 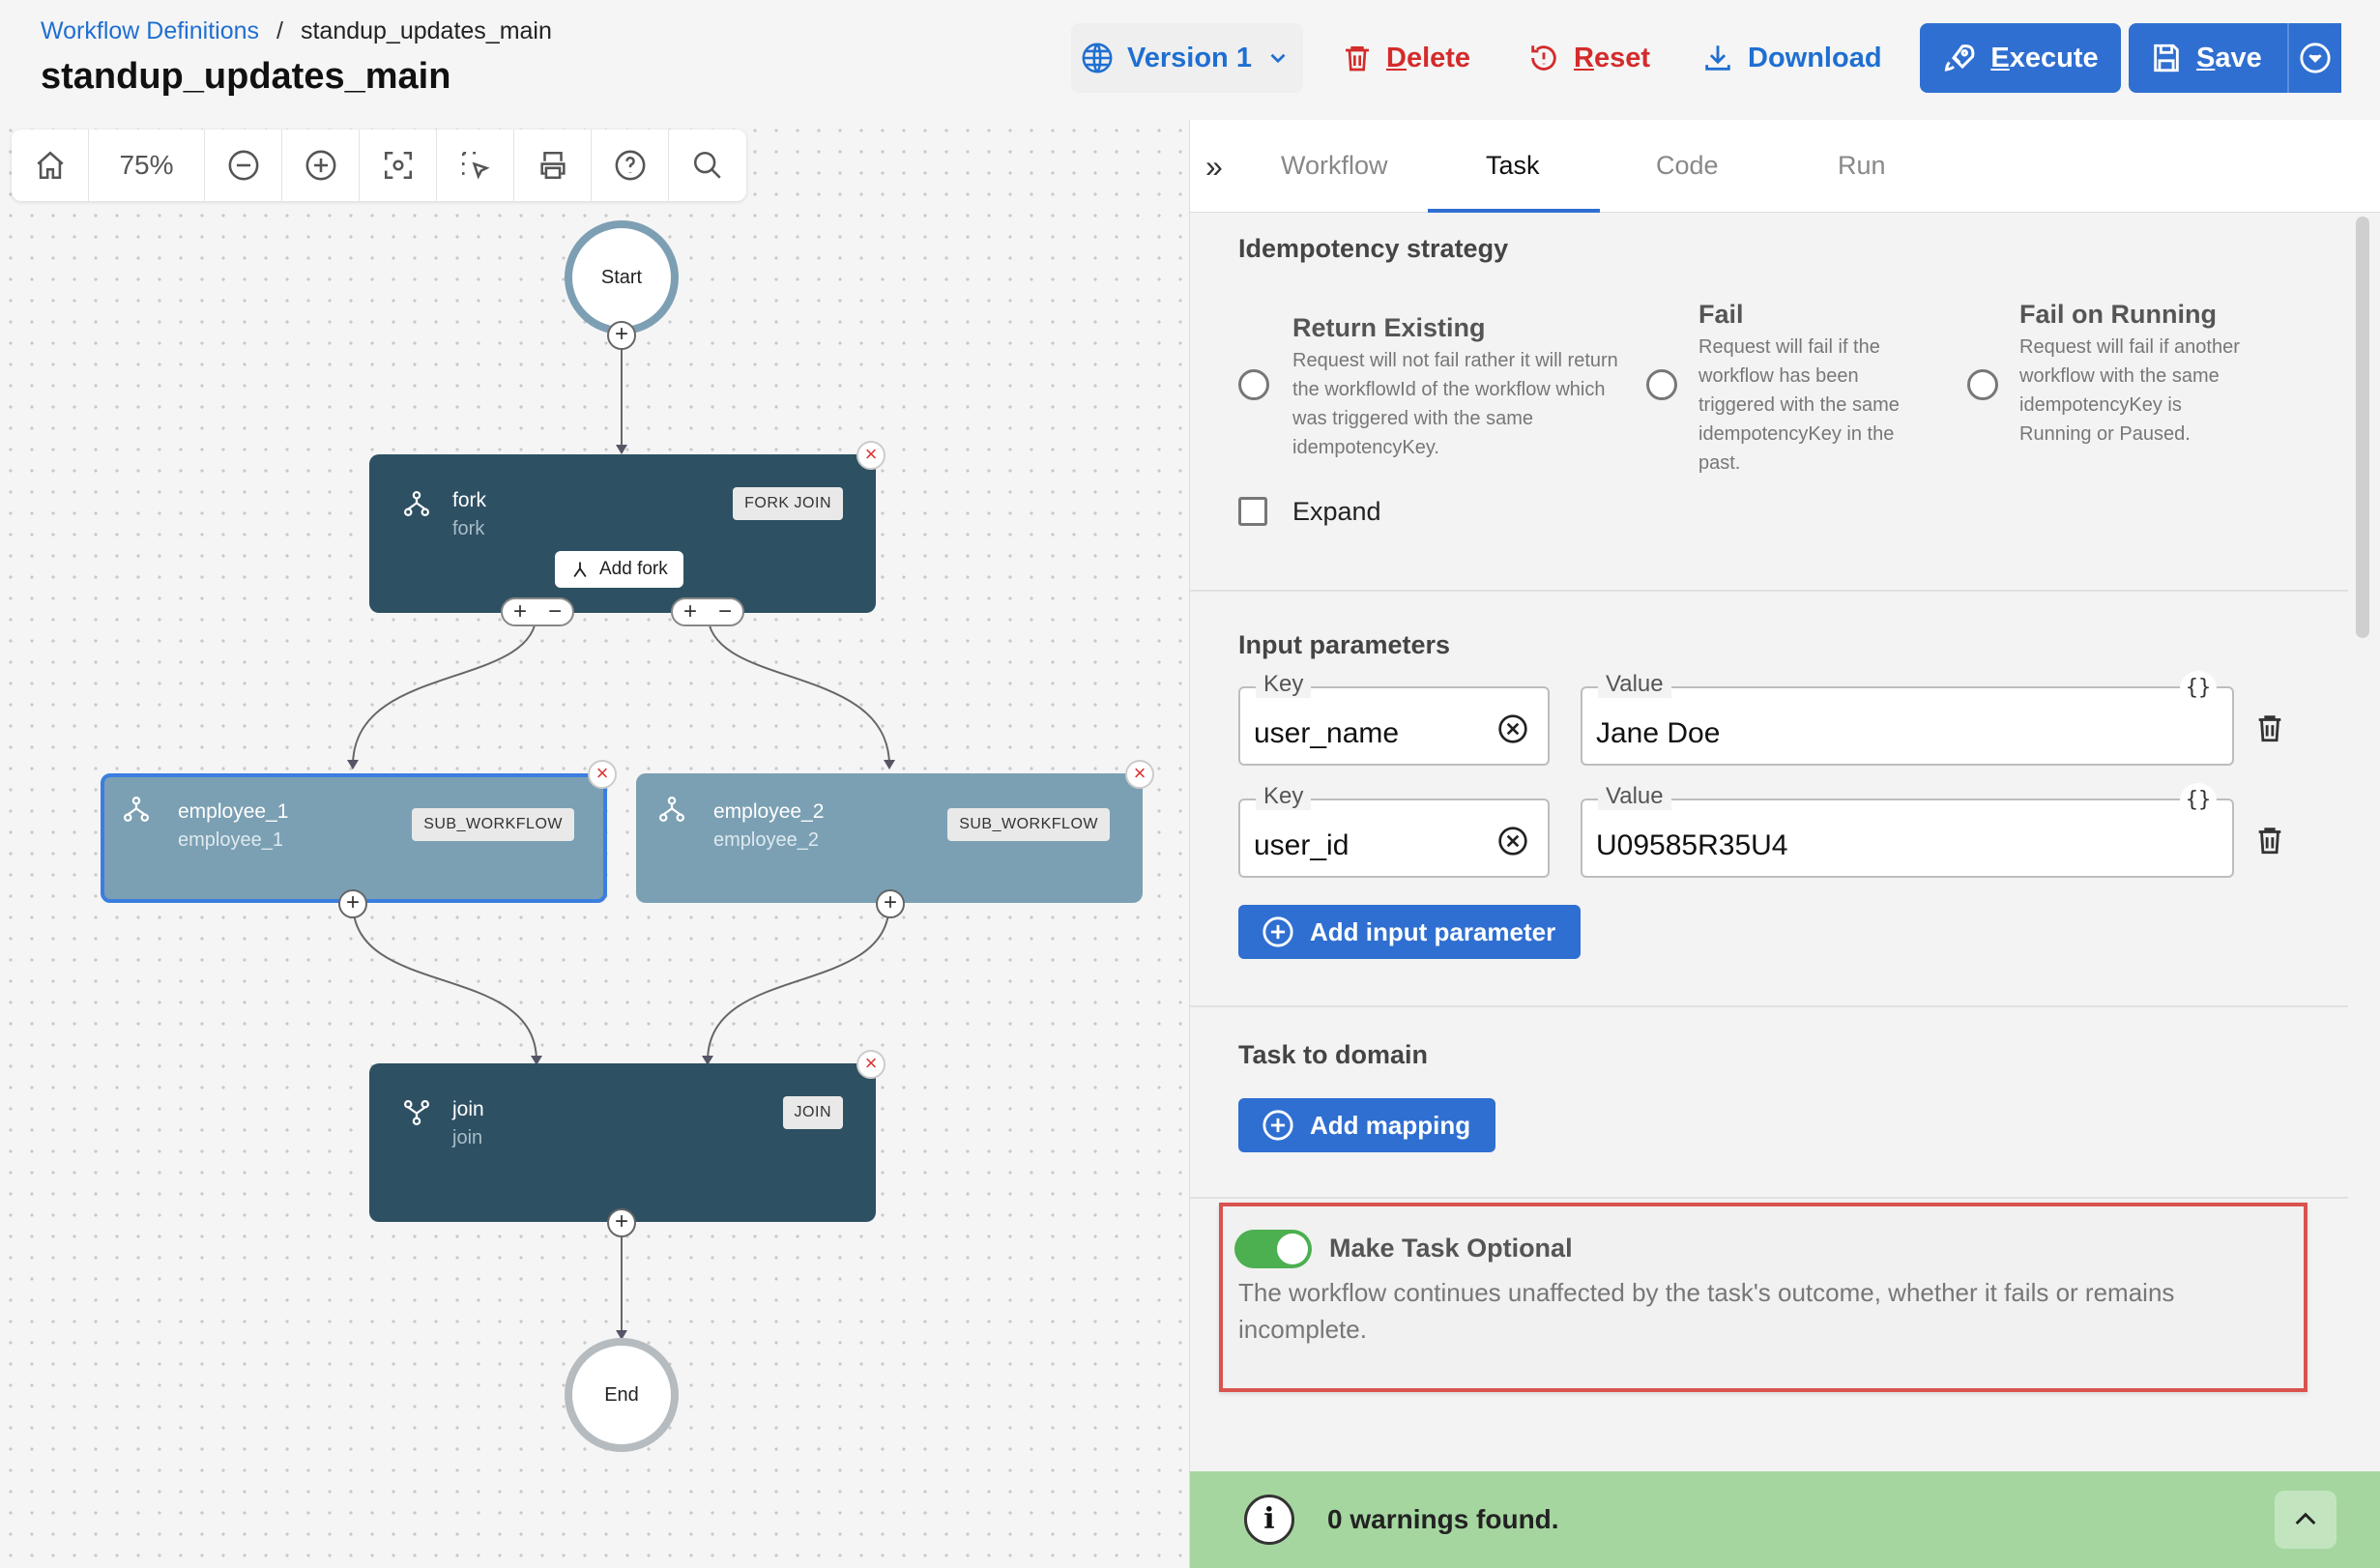 What do you see at coordinates (1367, 1125) in the screenshot?
I see `add-mapping-button: Add mapping` at bounding box center [1367, 1125].